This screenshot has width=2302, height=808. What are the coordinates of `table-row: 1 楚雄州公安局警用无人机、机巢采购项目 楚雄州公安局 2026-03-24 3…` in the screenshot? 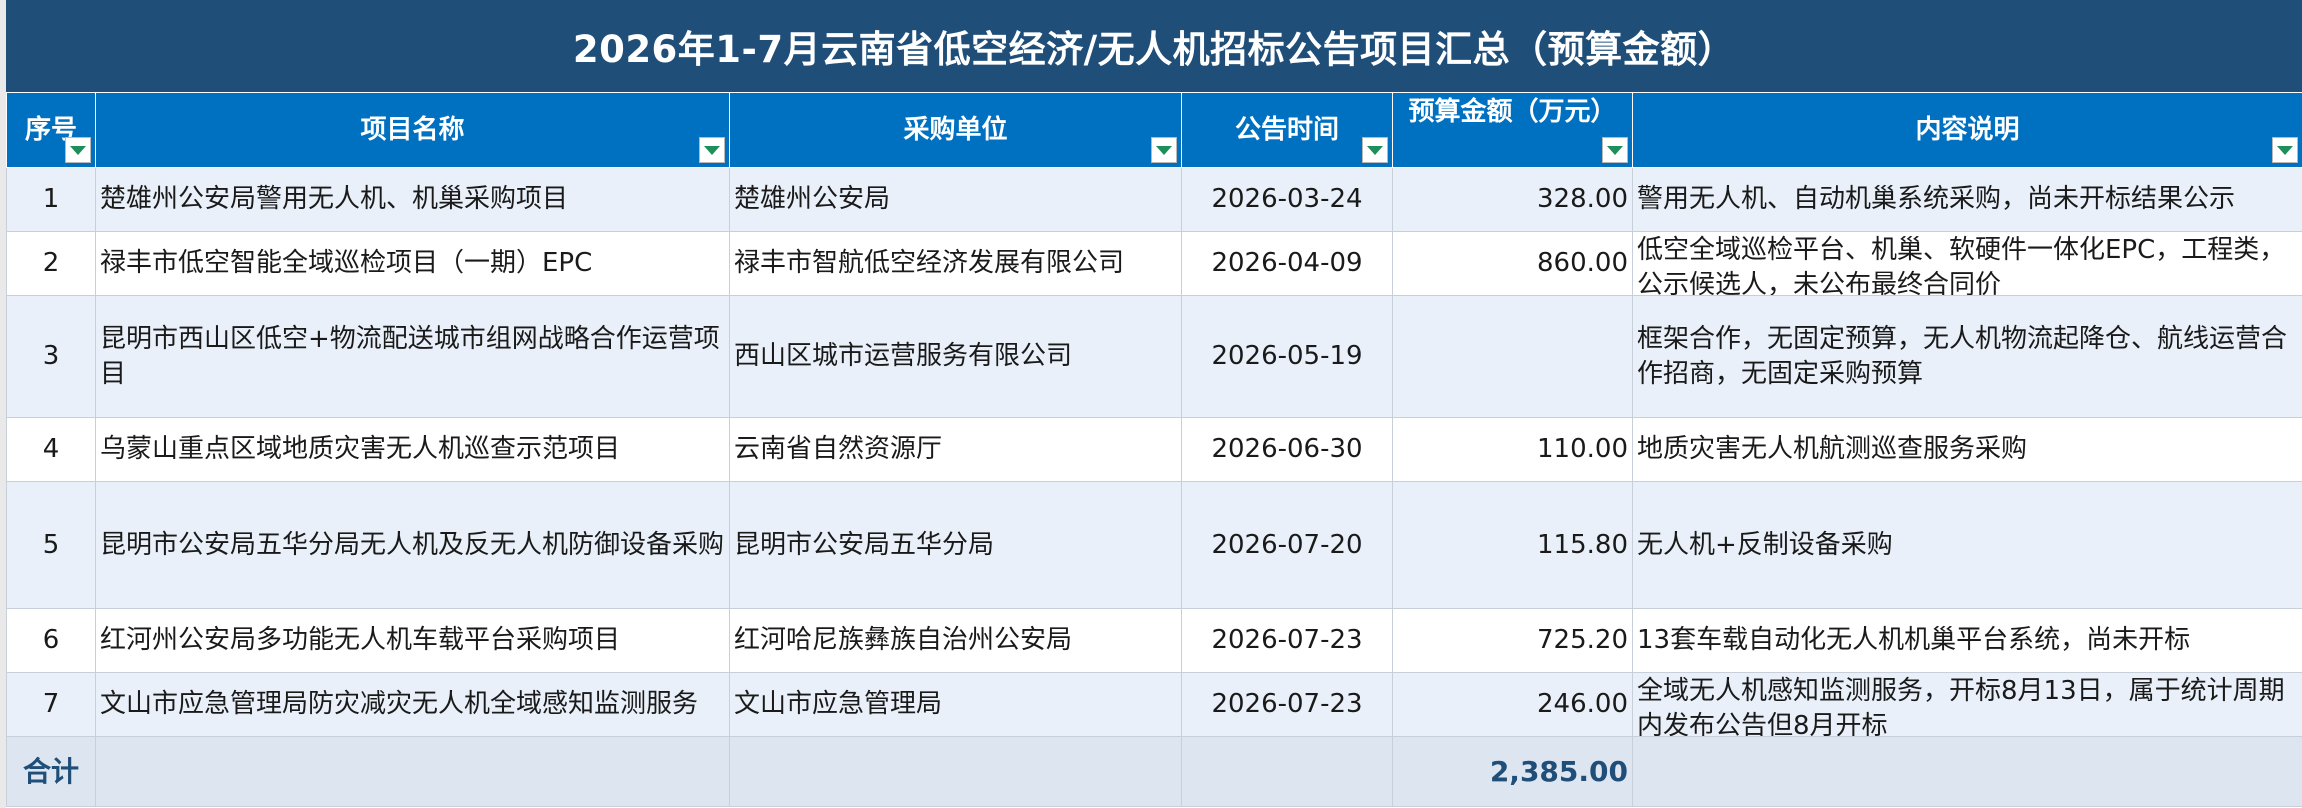 It's located at (1154, 199).